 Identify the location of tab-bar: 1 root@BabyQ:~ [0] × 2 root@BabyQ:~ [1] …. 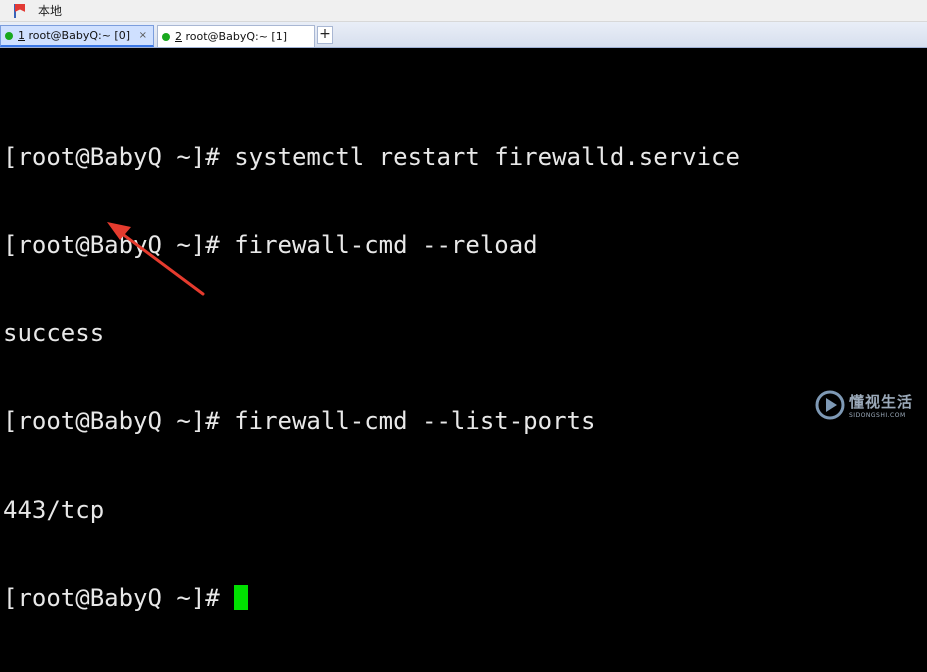
(463, 35).